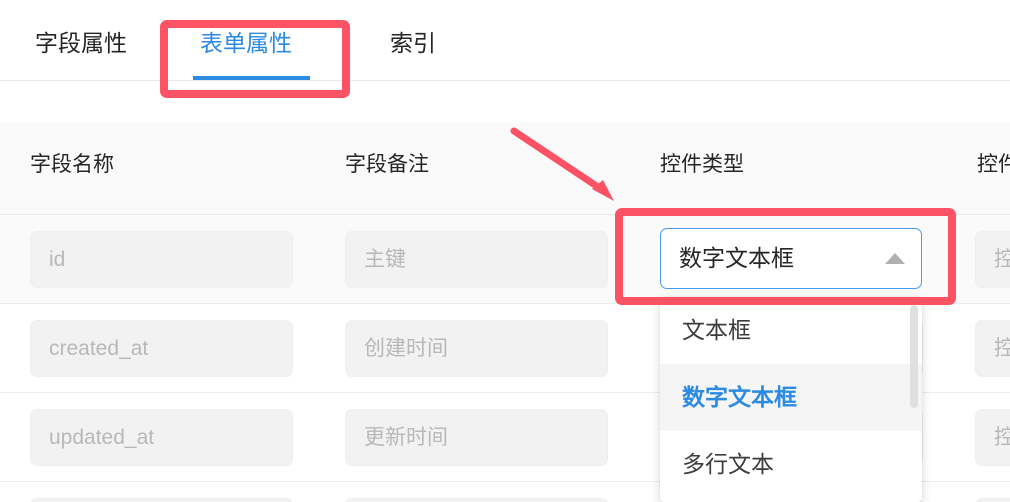 The width and height of the screenshot is (1010, 502). I want to click on dropdown-option-multiline-text: 多行文本, so click(791, 464).